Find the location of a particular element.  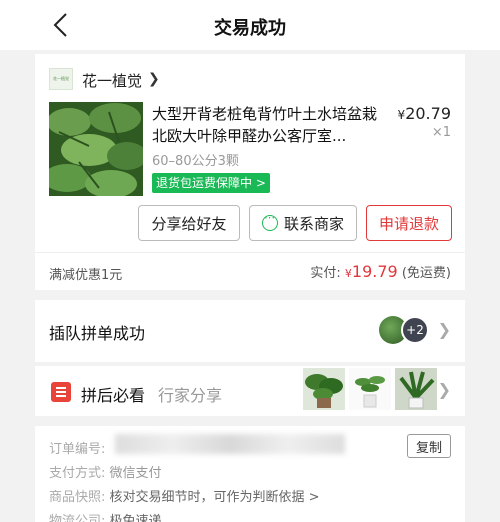

nav-bar: 交易成功 is located at coordinates (250, 25).